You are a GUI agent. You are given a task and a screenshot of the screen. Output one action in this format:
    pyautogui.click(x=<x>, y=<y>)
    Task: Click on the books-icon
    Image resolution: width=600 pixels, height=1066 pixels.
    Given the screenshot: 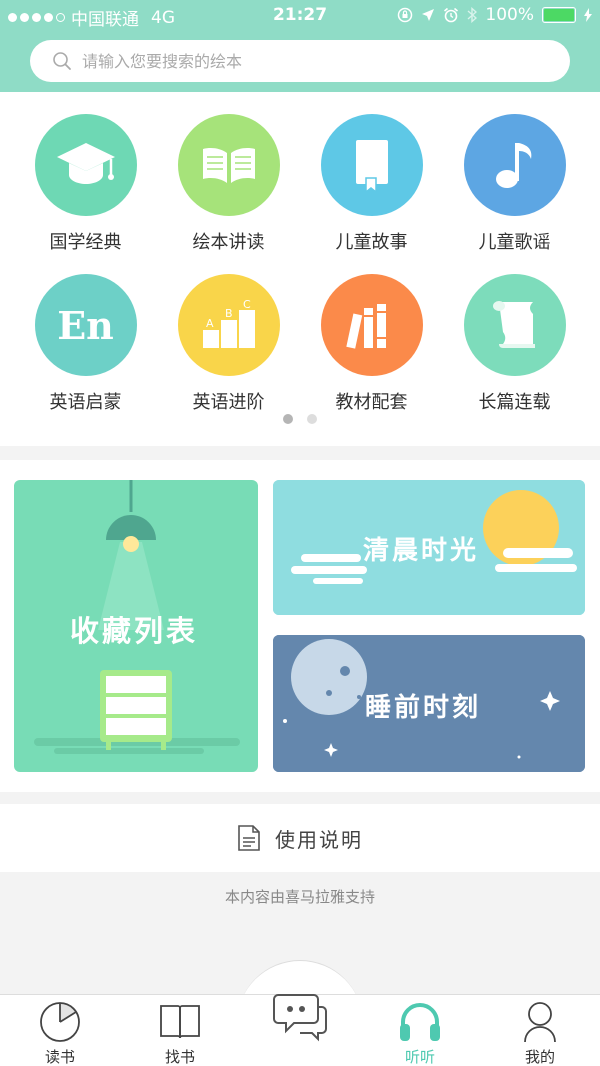 What is the action you would take?
    pyautogui.click(x=371, y=325)
    